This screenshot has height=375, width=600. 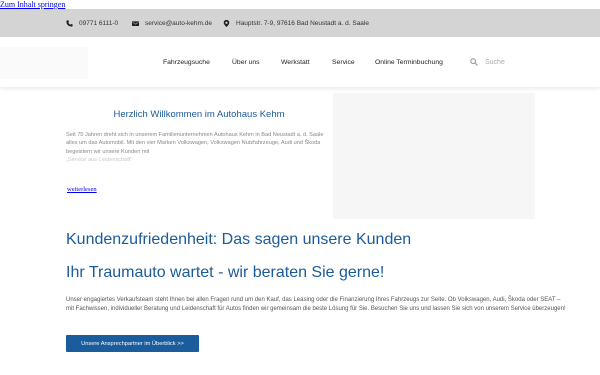 I want to click on envelope-icon, so click(x=135, y=23).